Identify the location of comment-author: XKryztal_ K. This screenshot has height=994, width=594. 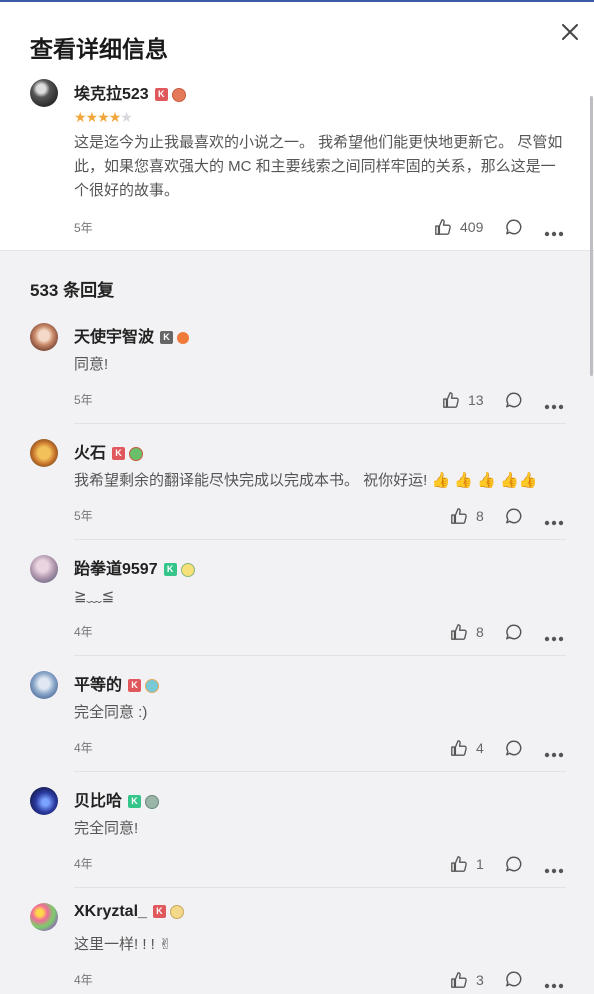
(129, 912).